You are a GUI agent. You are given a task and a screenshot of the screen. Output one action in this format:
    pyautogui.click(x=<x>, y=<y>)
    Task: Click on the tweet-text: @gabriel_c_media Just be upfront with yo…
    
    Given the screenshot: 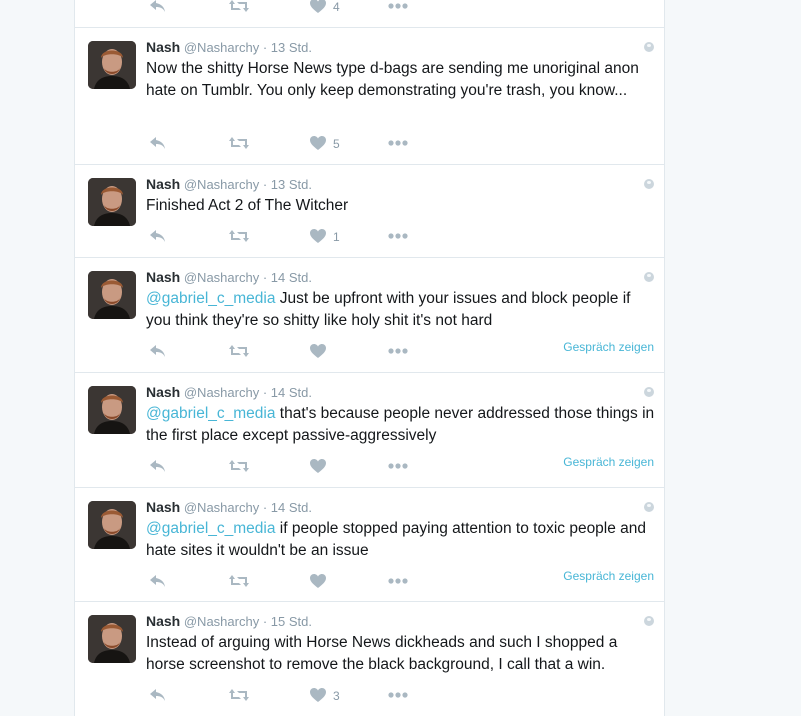 What is the action you would take?
    pyautogui.click(x=401, y=310)
    